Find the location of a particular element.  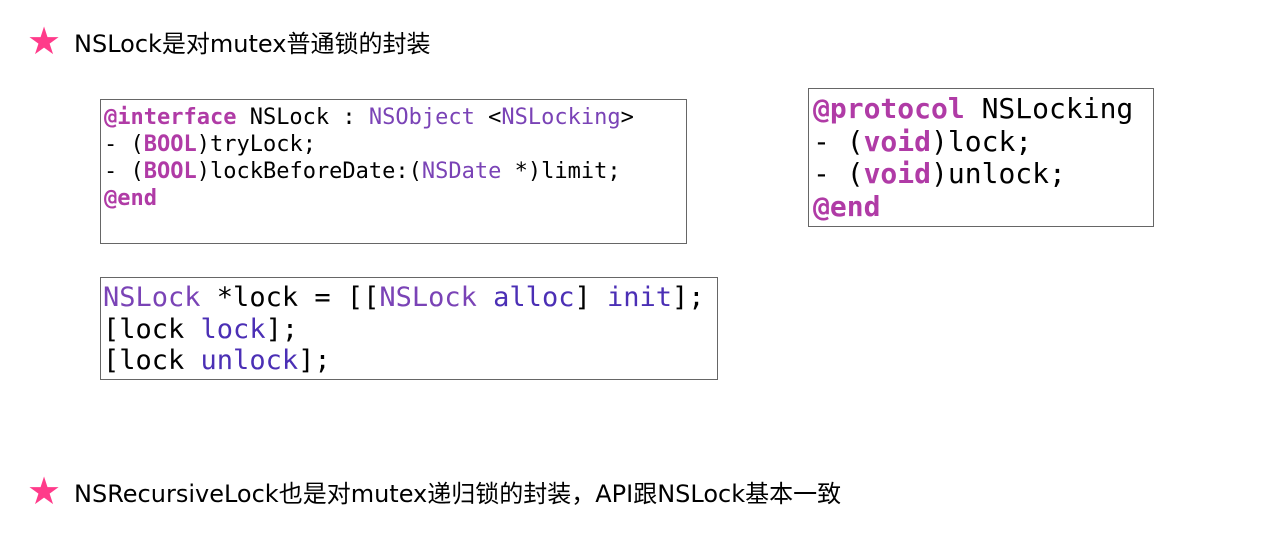

code-line: - (BOOL)lockBeforeDate:(NSDate *)limit; is located at coordinates (393, 171).